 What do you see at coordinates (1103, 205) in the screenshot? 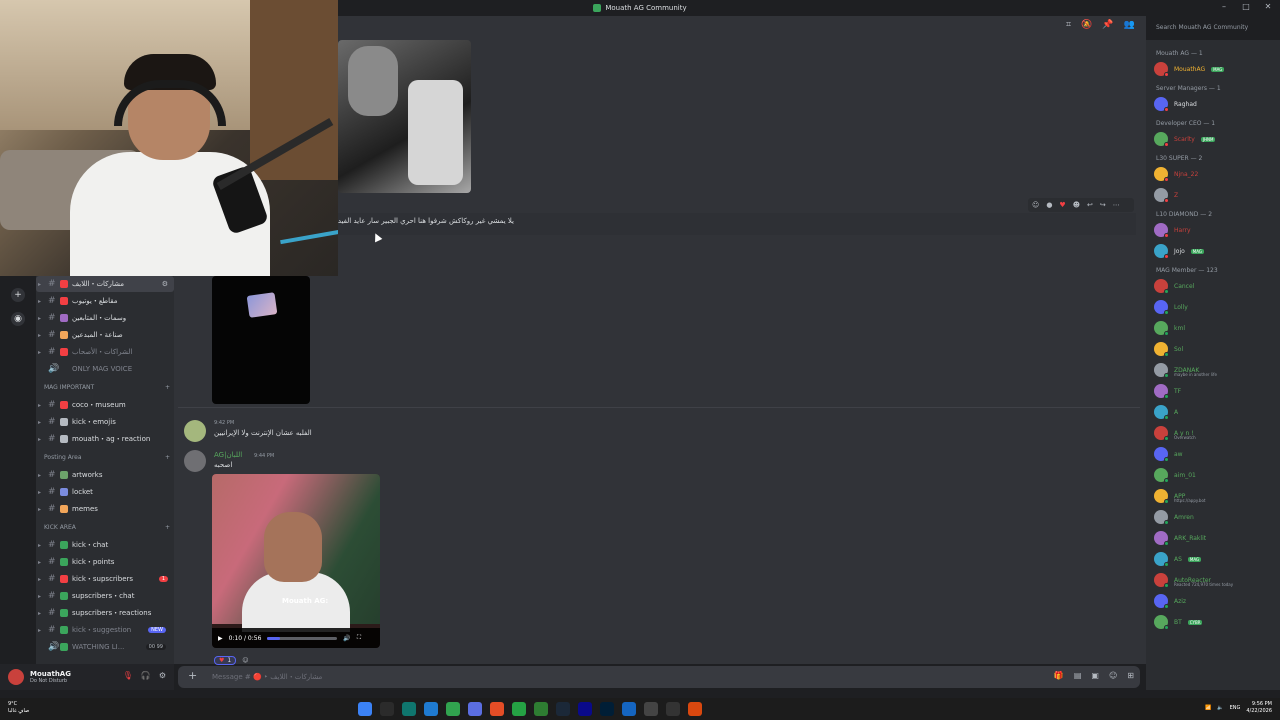
I see `forward-icon: ↪` at bounding box center [1103, 205].